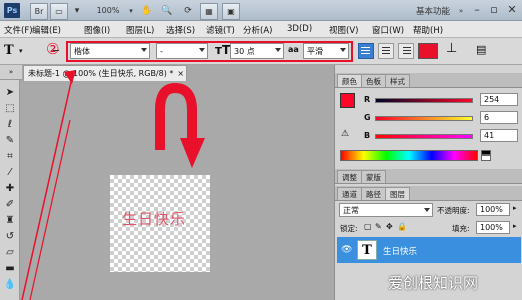 The image size is (522, 300). Describe the element at coordinates (368, 226) in the screenshot. I see `lock-transparency-icon: ▢` at that location.